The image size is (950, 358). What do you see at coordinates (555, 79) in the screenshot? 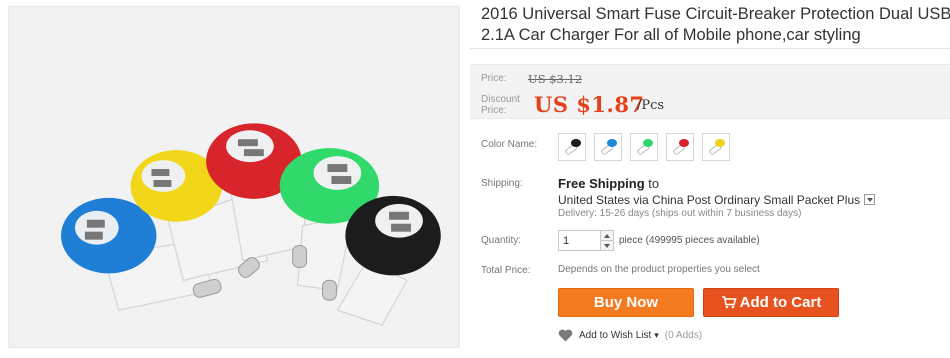
I see `original-price: US $3.12` at bounding box center [555, 79].